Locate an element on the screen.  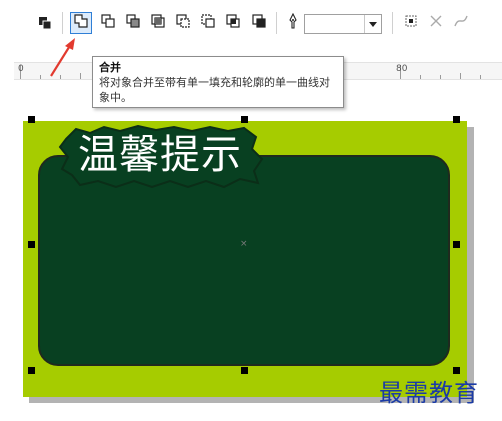
outline-width-dropdown is located at coordinates (343, 24).